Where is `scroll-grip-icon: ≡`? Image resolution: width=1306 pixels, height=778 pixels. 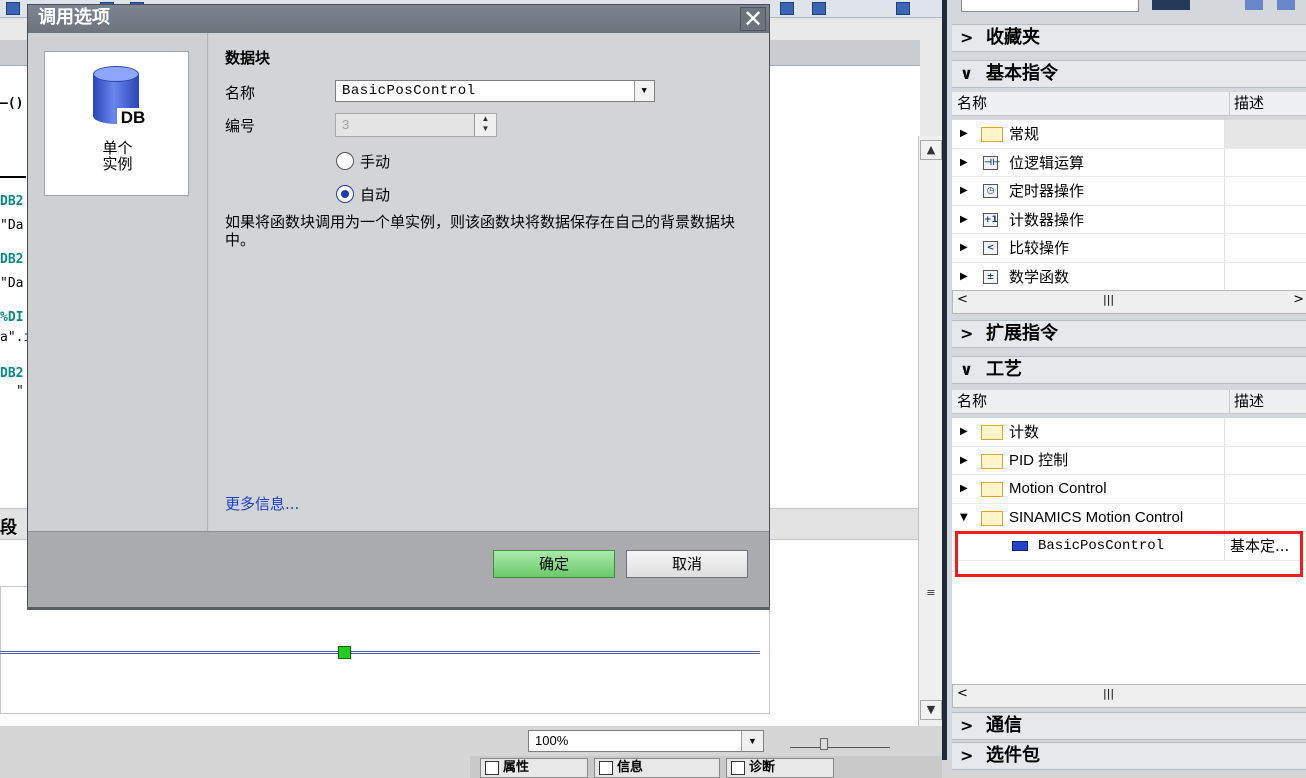 scroll-grip-icon: ≡ is located at coordinates (931, 594).